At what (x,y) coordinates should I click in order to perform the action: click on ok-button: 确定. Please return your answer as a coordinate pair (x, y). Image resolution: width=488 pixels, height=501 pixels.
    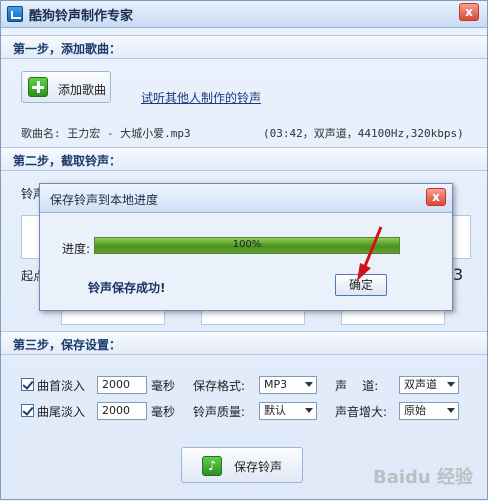
    Looking at the image, I should click on (361, 285).